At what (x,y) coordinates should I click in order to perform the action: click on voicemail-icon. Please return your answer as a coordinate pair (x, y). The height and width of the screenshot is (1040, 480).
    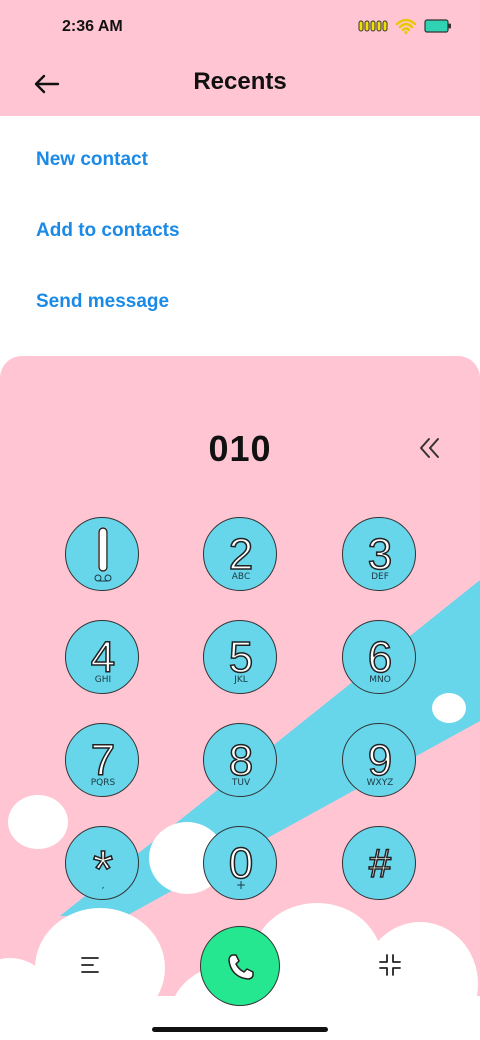
    Looking at the image, I should click on (103, 578).